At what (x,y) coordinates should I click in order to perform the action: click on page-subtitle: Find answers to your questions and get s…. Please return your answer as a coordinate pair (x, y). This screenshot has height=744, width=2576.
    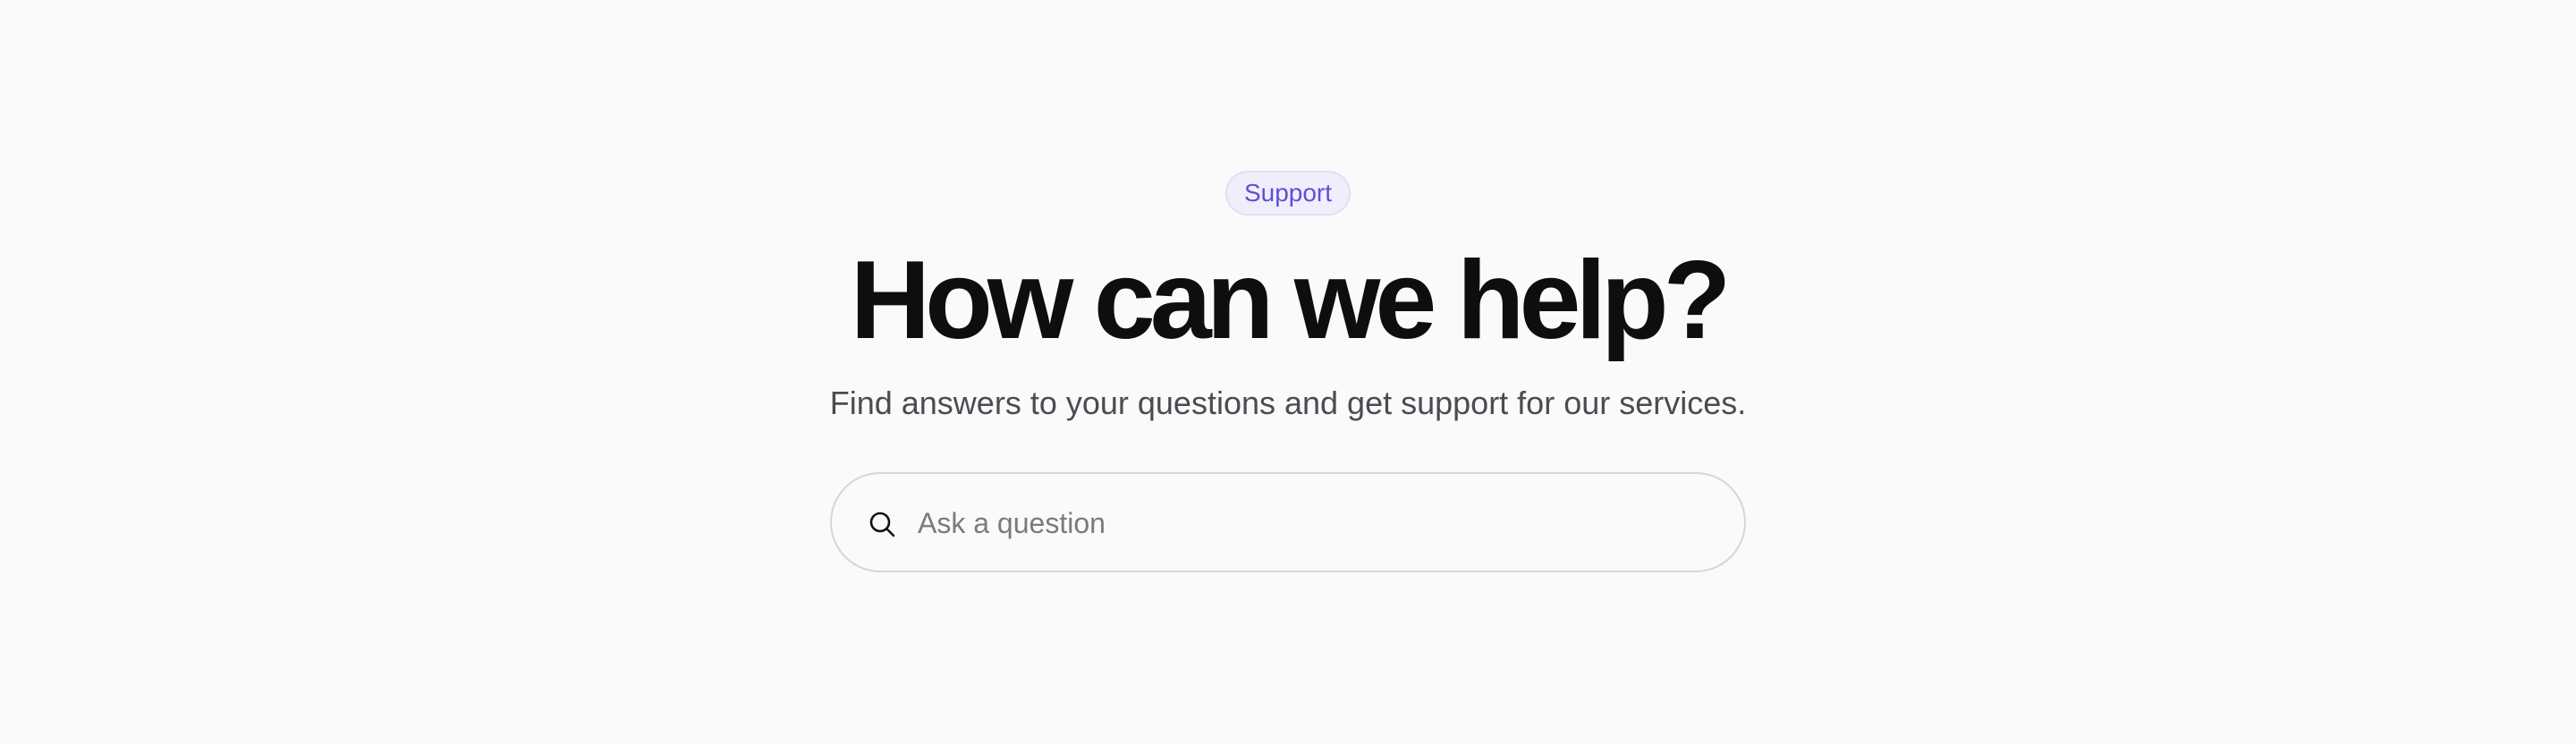
    Looking at the image, I should click on (1288, 403).